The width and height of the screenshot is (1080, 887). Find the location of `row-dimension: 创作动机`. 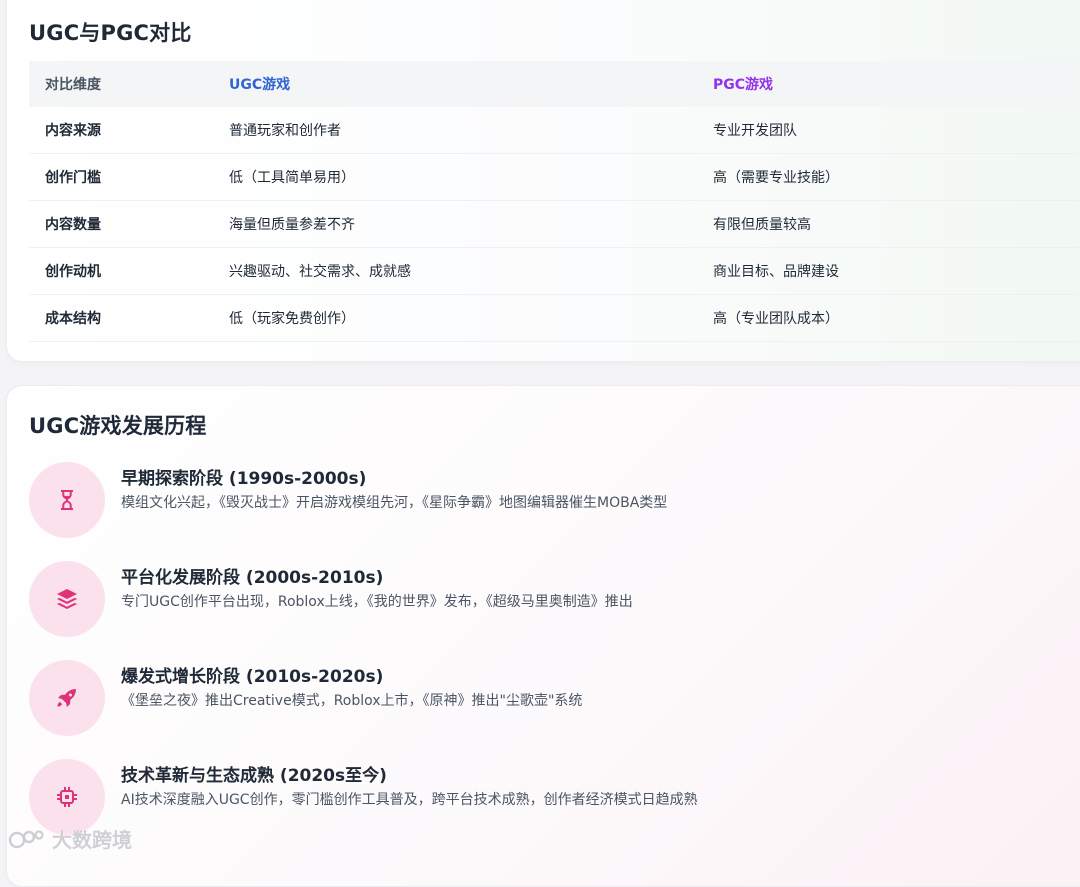

row-dimension: 创作动机 is located at coordinates (121, 271).